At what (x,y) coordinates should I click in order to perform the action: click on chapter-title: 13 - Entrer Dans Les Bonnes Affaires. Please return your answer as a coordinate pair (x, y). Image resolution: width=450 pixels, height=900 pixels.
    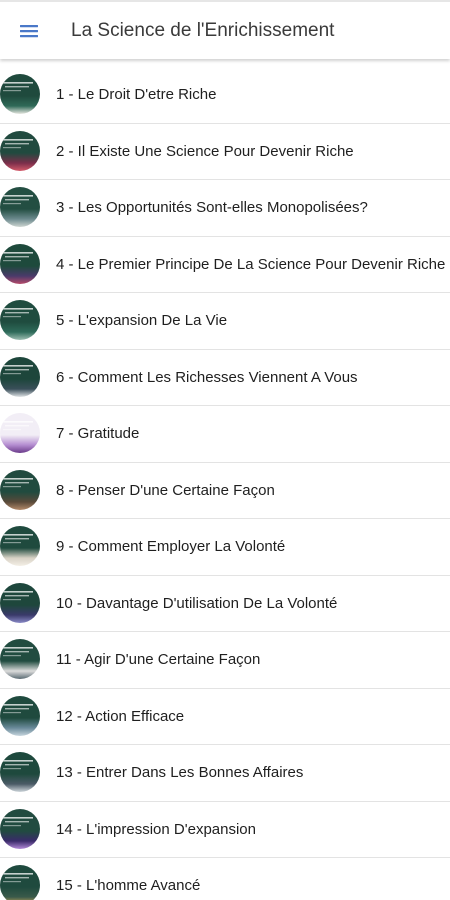
    Looking at the image, I should click on (180, 773).